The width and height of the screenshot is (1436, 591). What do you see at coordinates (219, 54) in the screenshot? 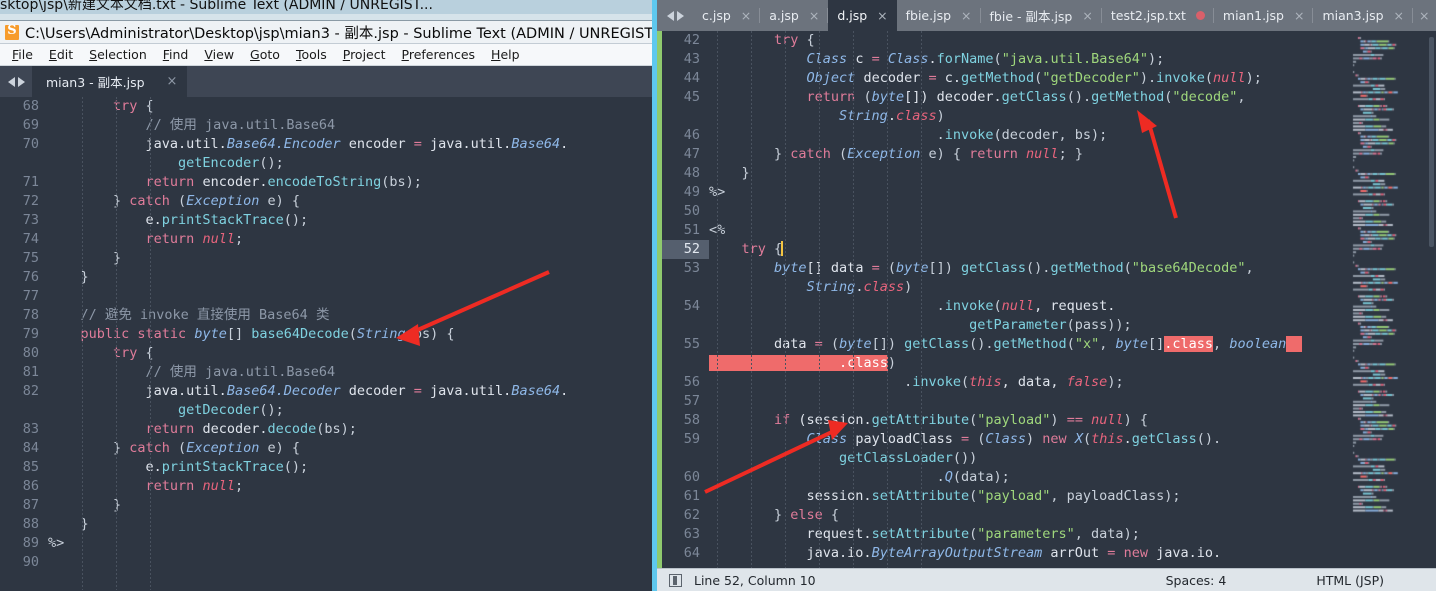
I see `menu-item-view: View` at bounding box center [219, 54].